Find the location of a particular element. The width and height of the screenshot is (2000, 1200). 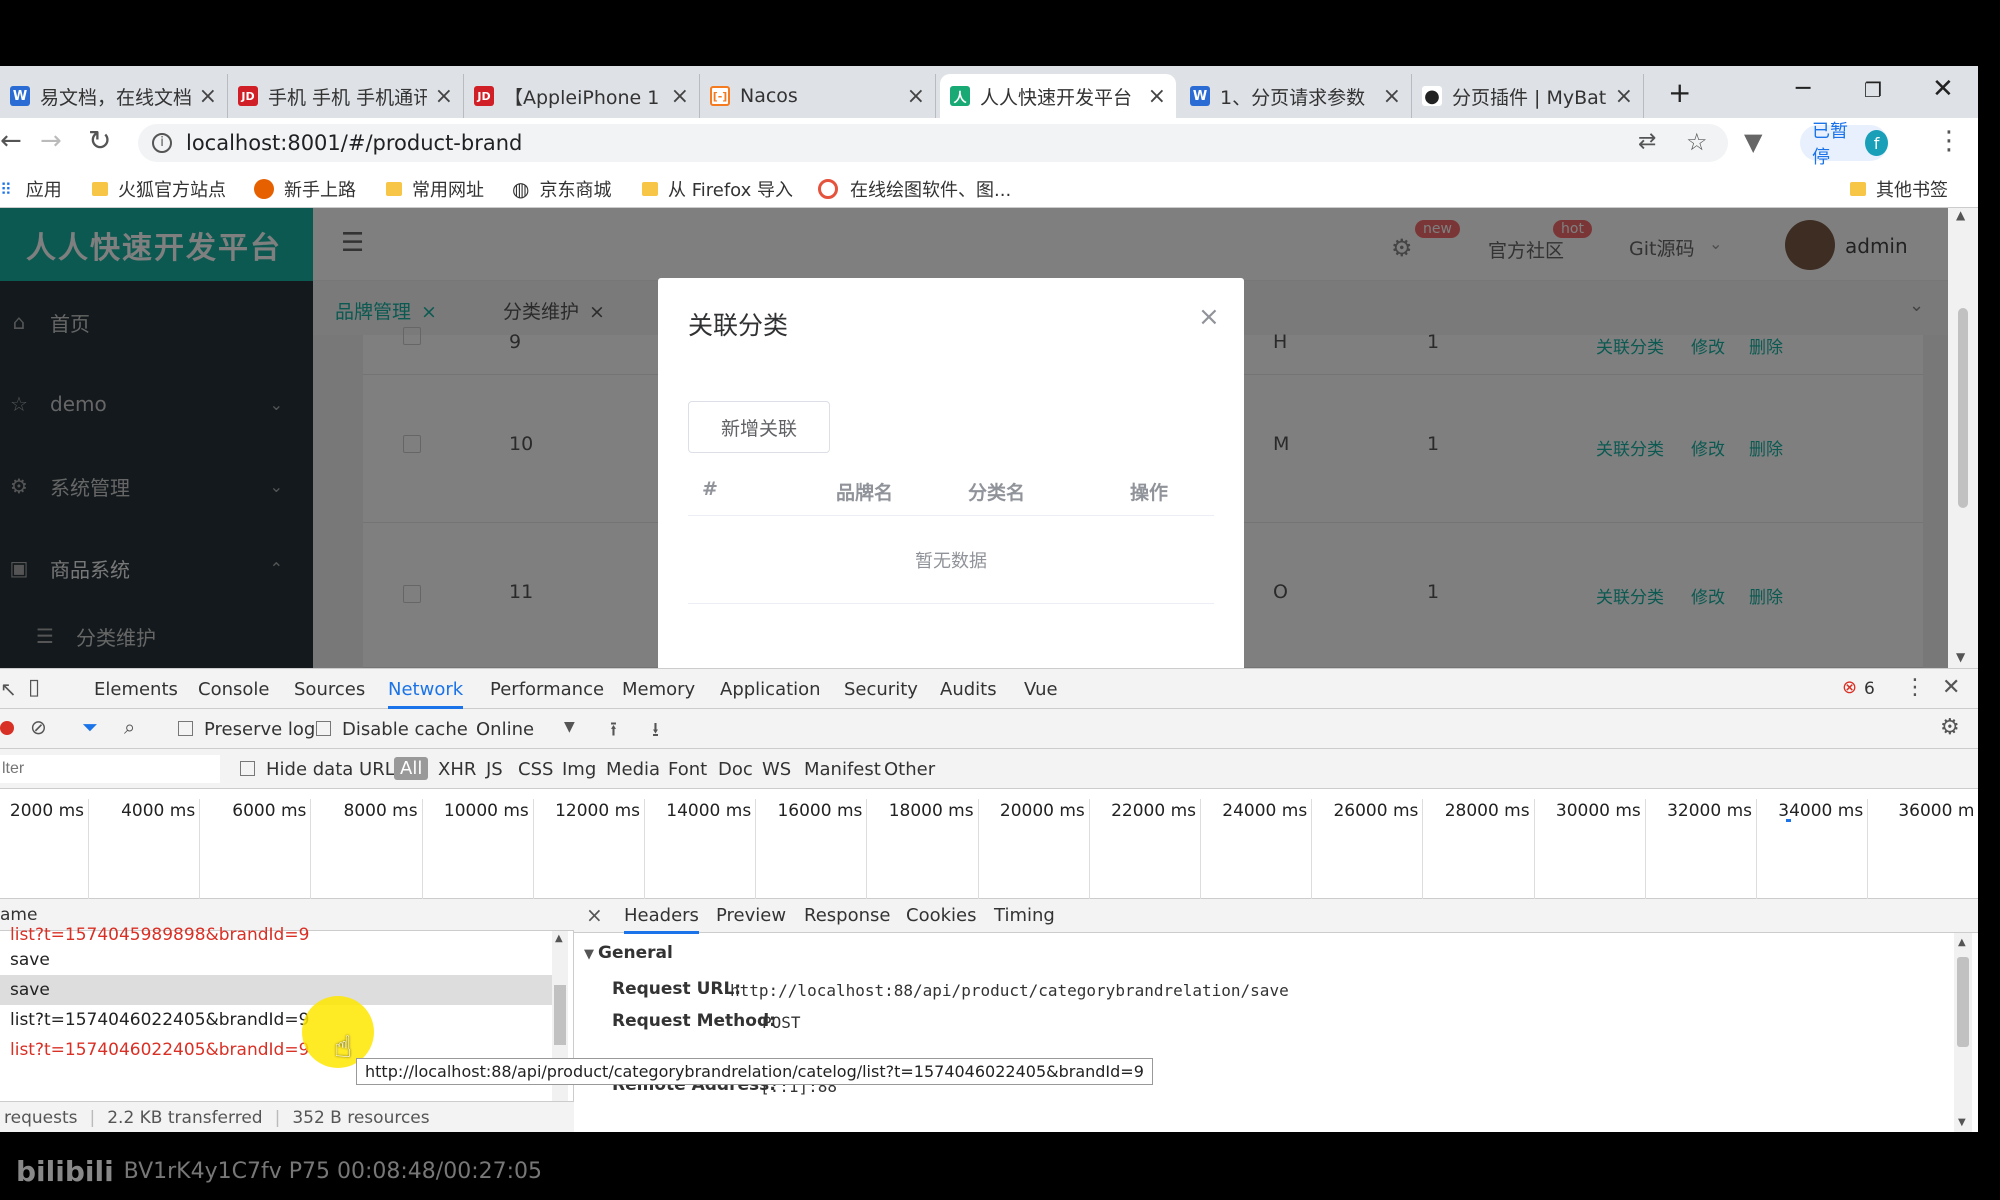

forward-icon: → is located at coordinates (51, 141).